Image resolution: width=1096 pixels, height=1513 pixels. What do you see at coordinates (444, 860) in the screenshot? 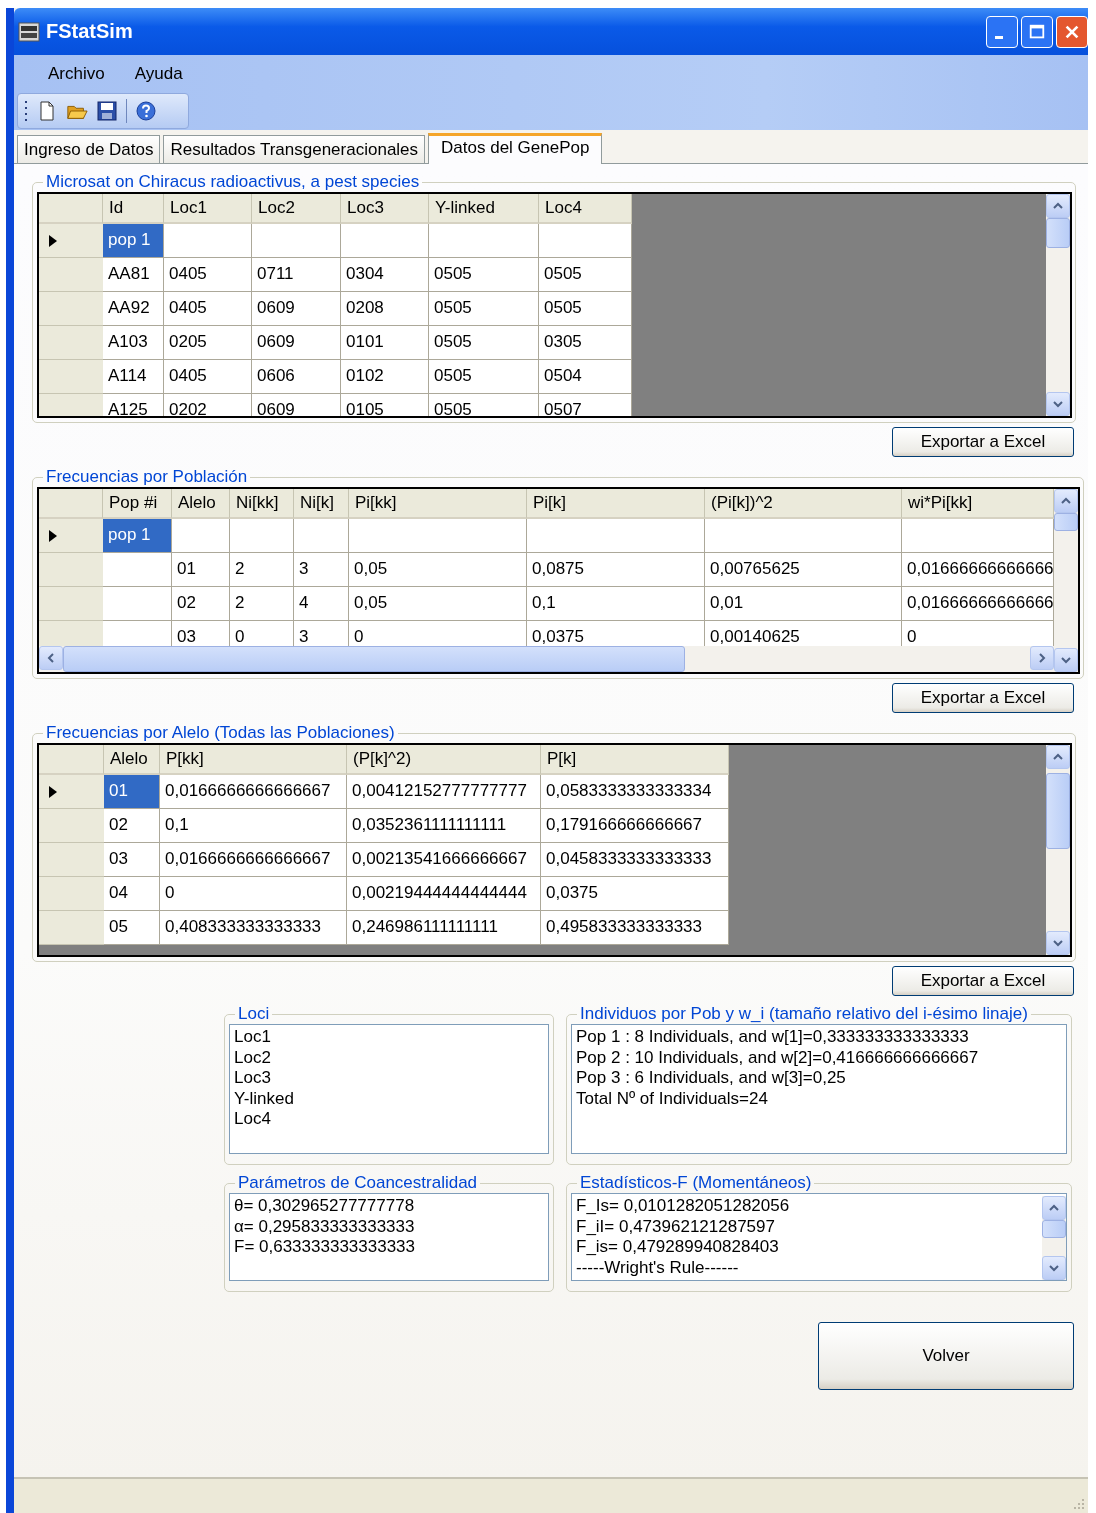
I see `table-cell: 0,00213541666666667` at bounding box center [444, 860].